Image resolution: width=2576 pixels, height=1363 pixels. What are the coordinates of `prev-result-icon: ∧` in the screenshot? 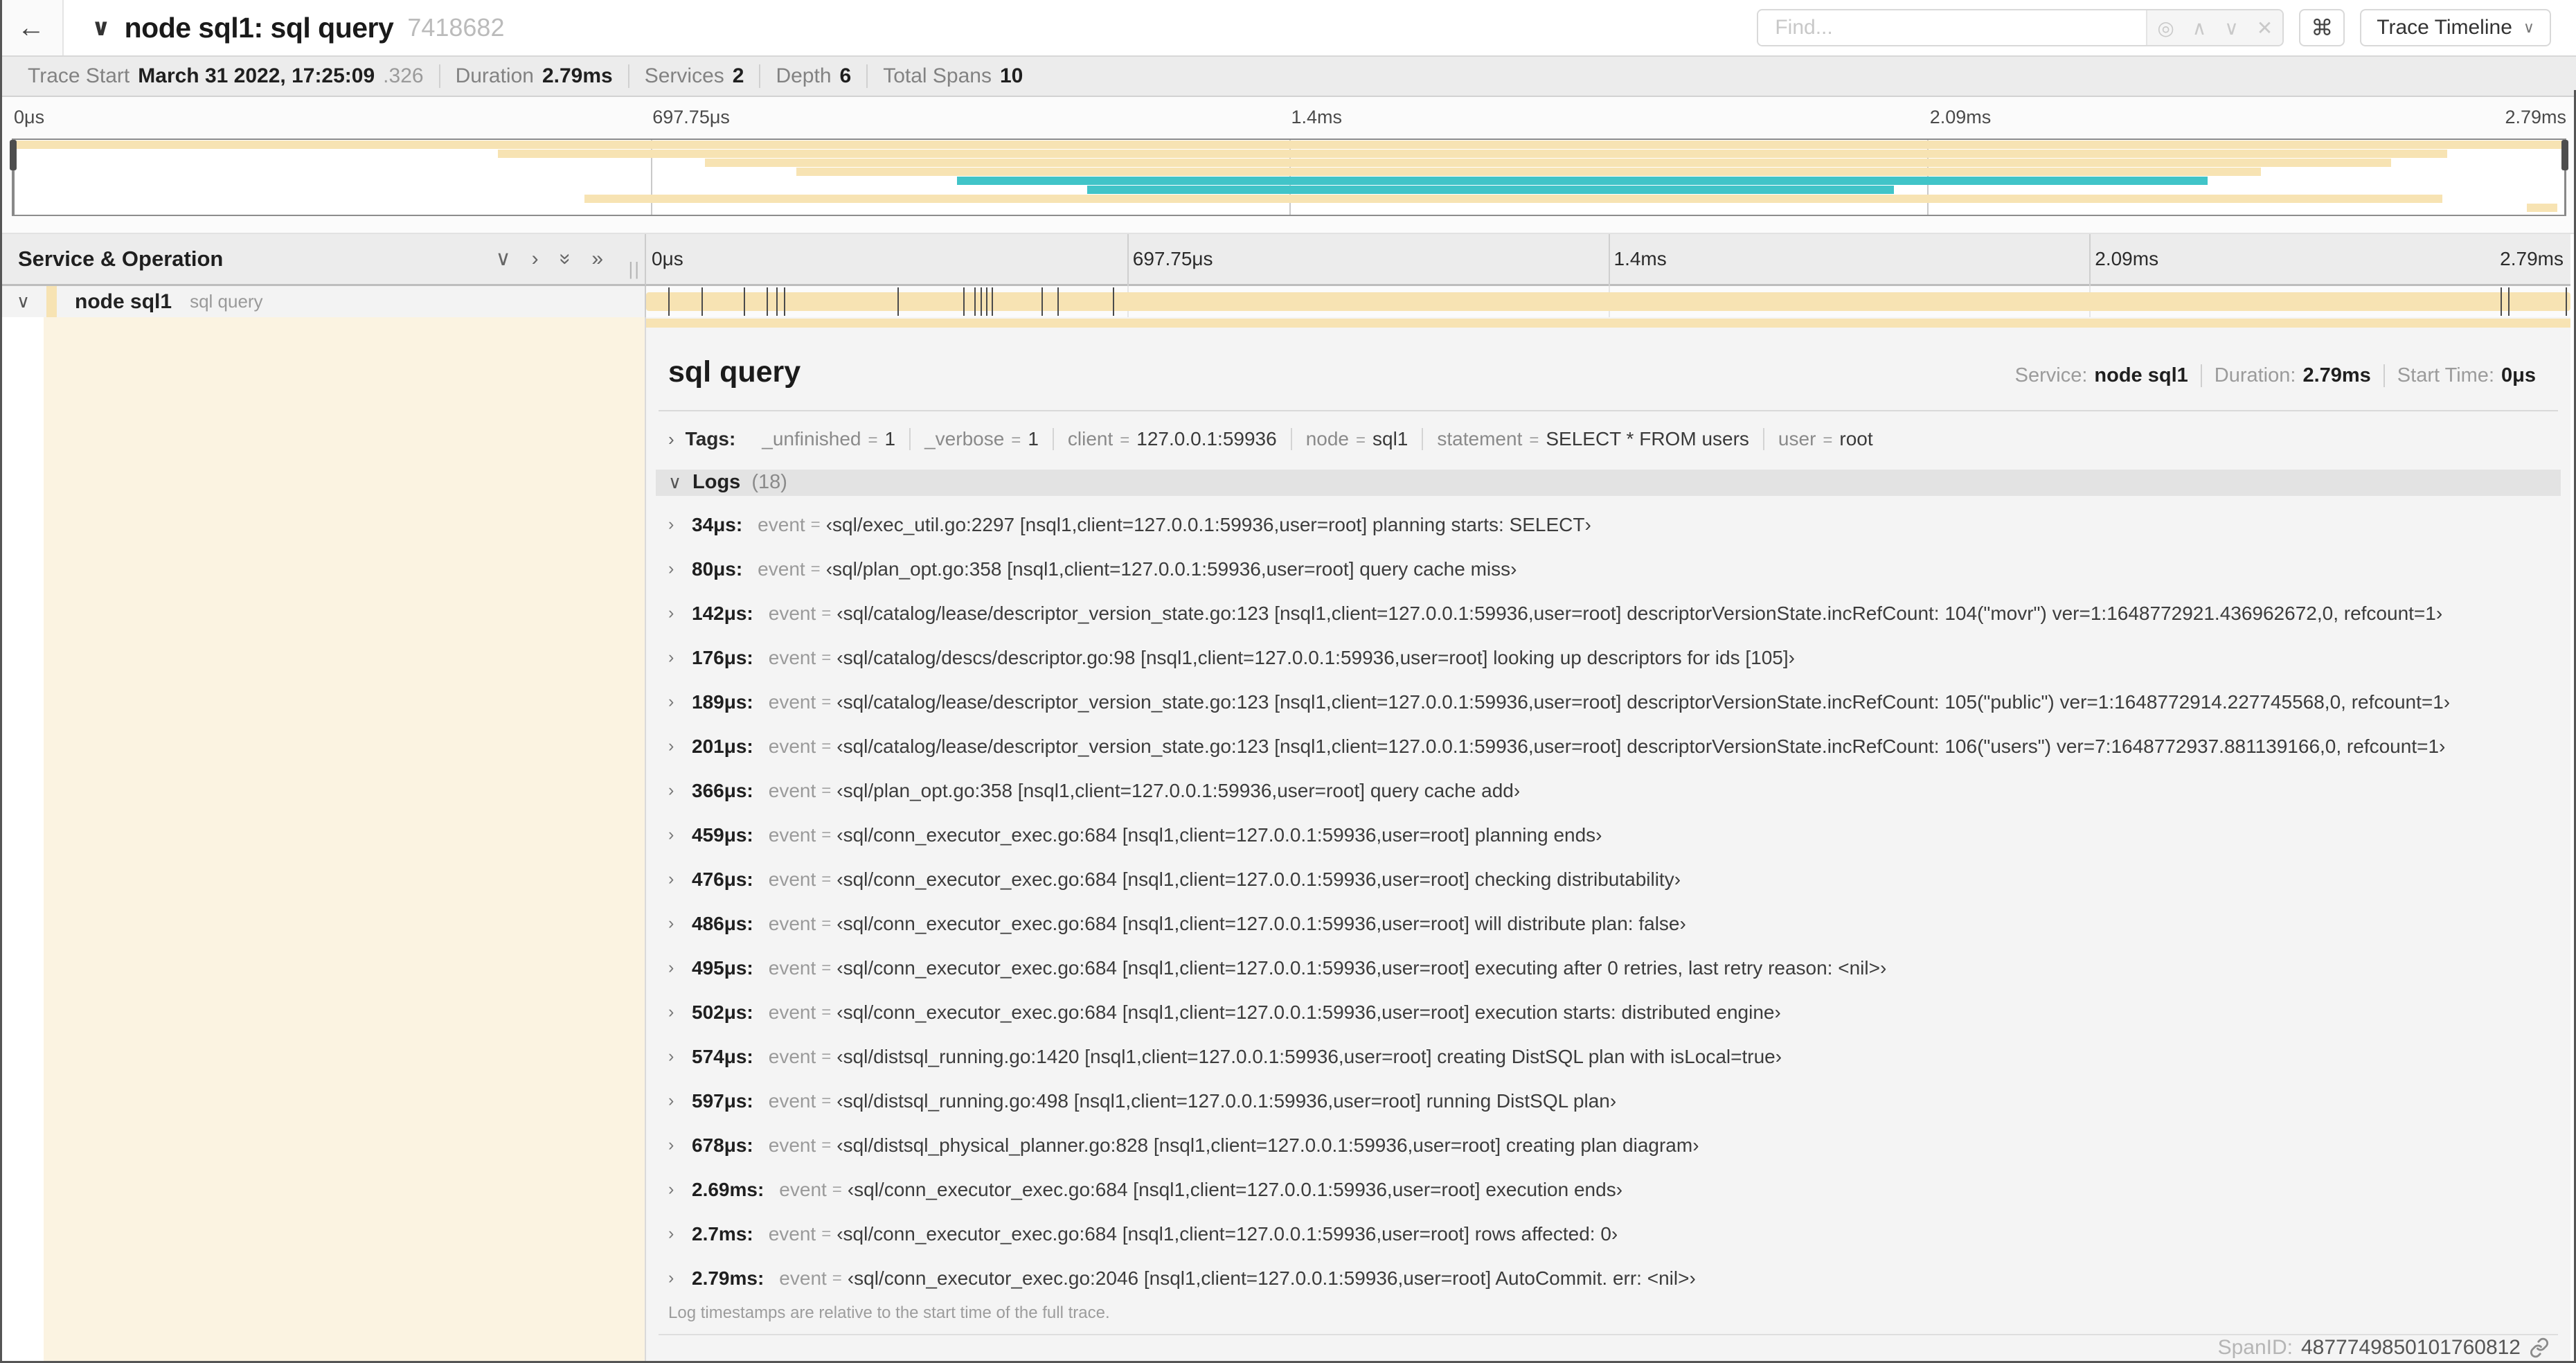 It's located at (2199, 28).